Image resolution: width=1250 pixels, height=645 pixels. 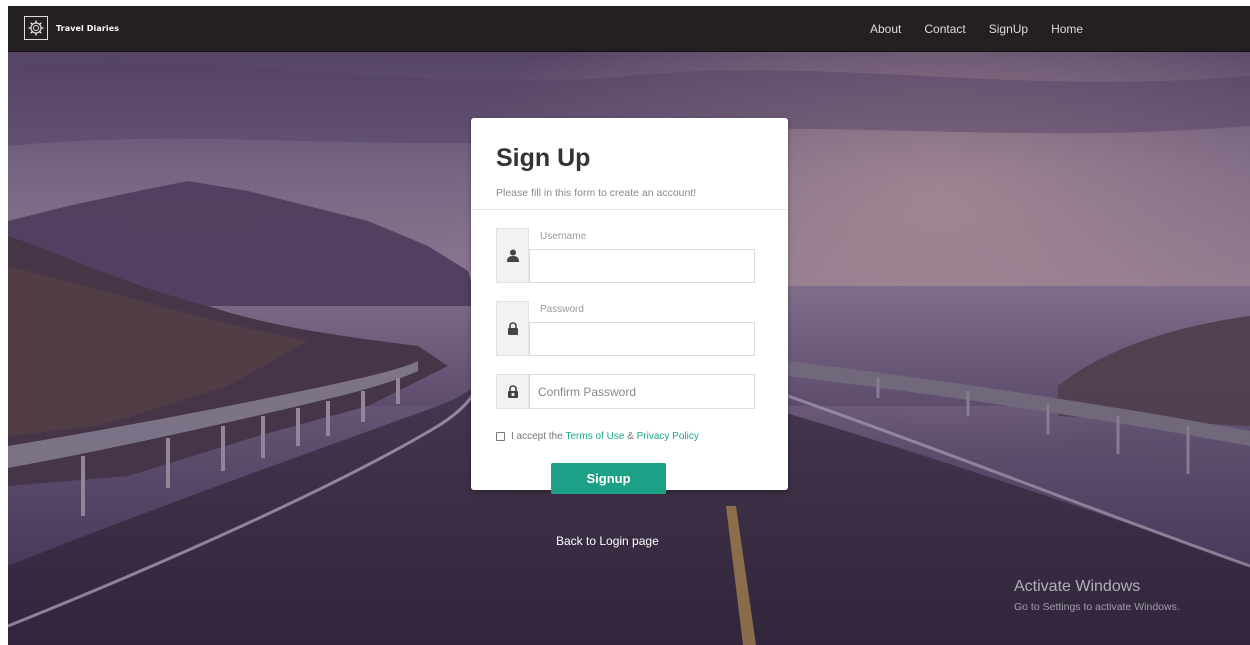 I want to click on lock-icon, so click(x=512, y=328).